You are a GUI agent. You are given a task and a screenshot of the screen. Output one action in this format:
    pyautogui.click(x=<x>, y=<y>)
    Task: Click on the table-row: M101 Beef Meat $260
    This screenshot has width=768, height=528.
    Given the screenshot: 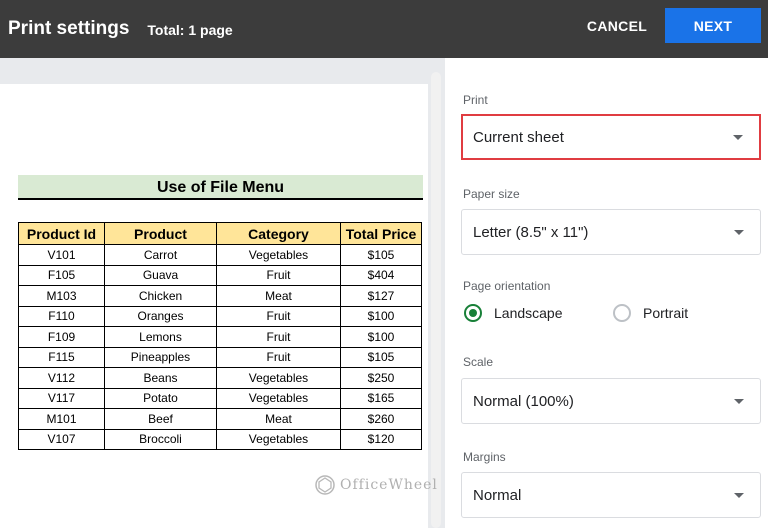 What is the action you would take?
    pyautogui.click(x=220, y=419)
    